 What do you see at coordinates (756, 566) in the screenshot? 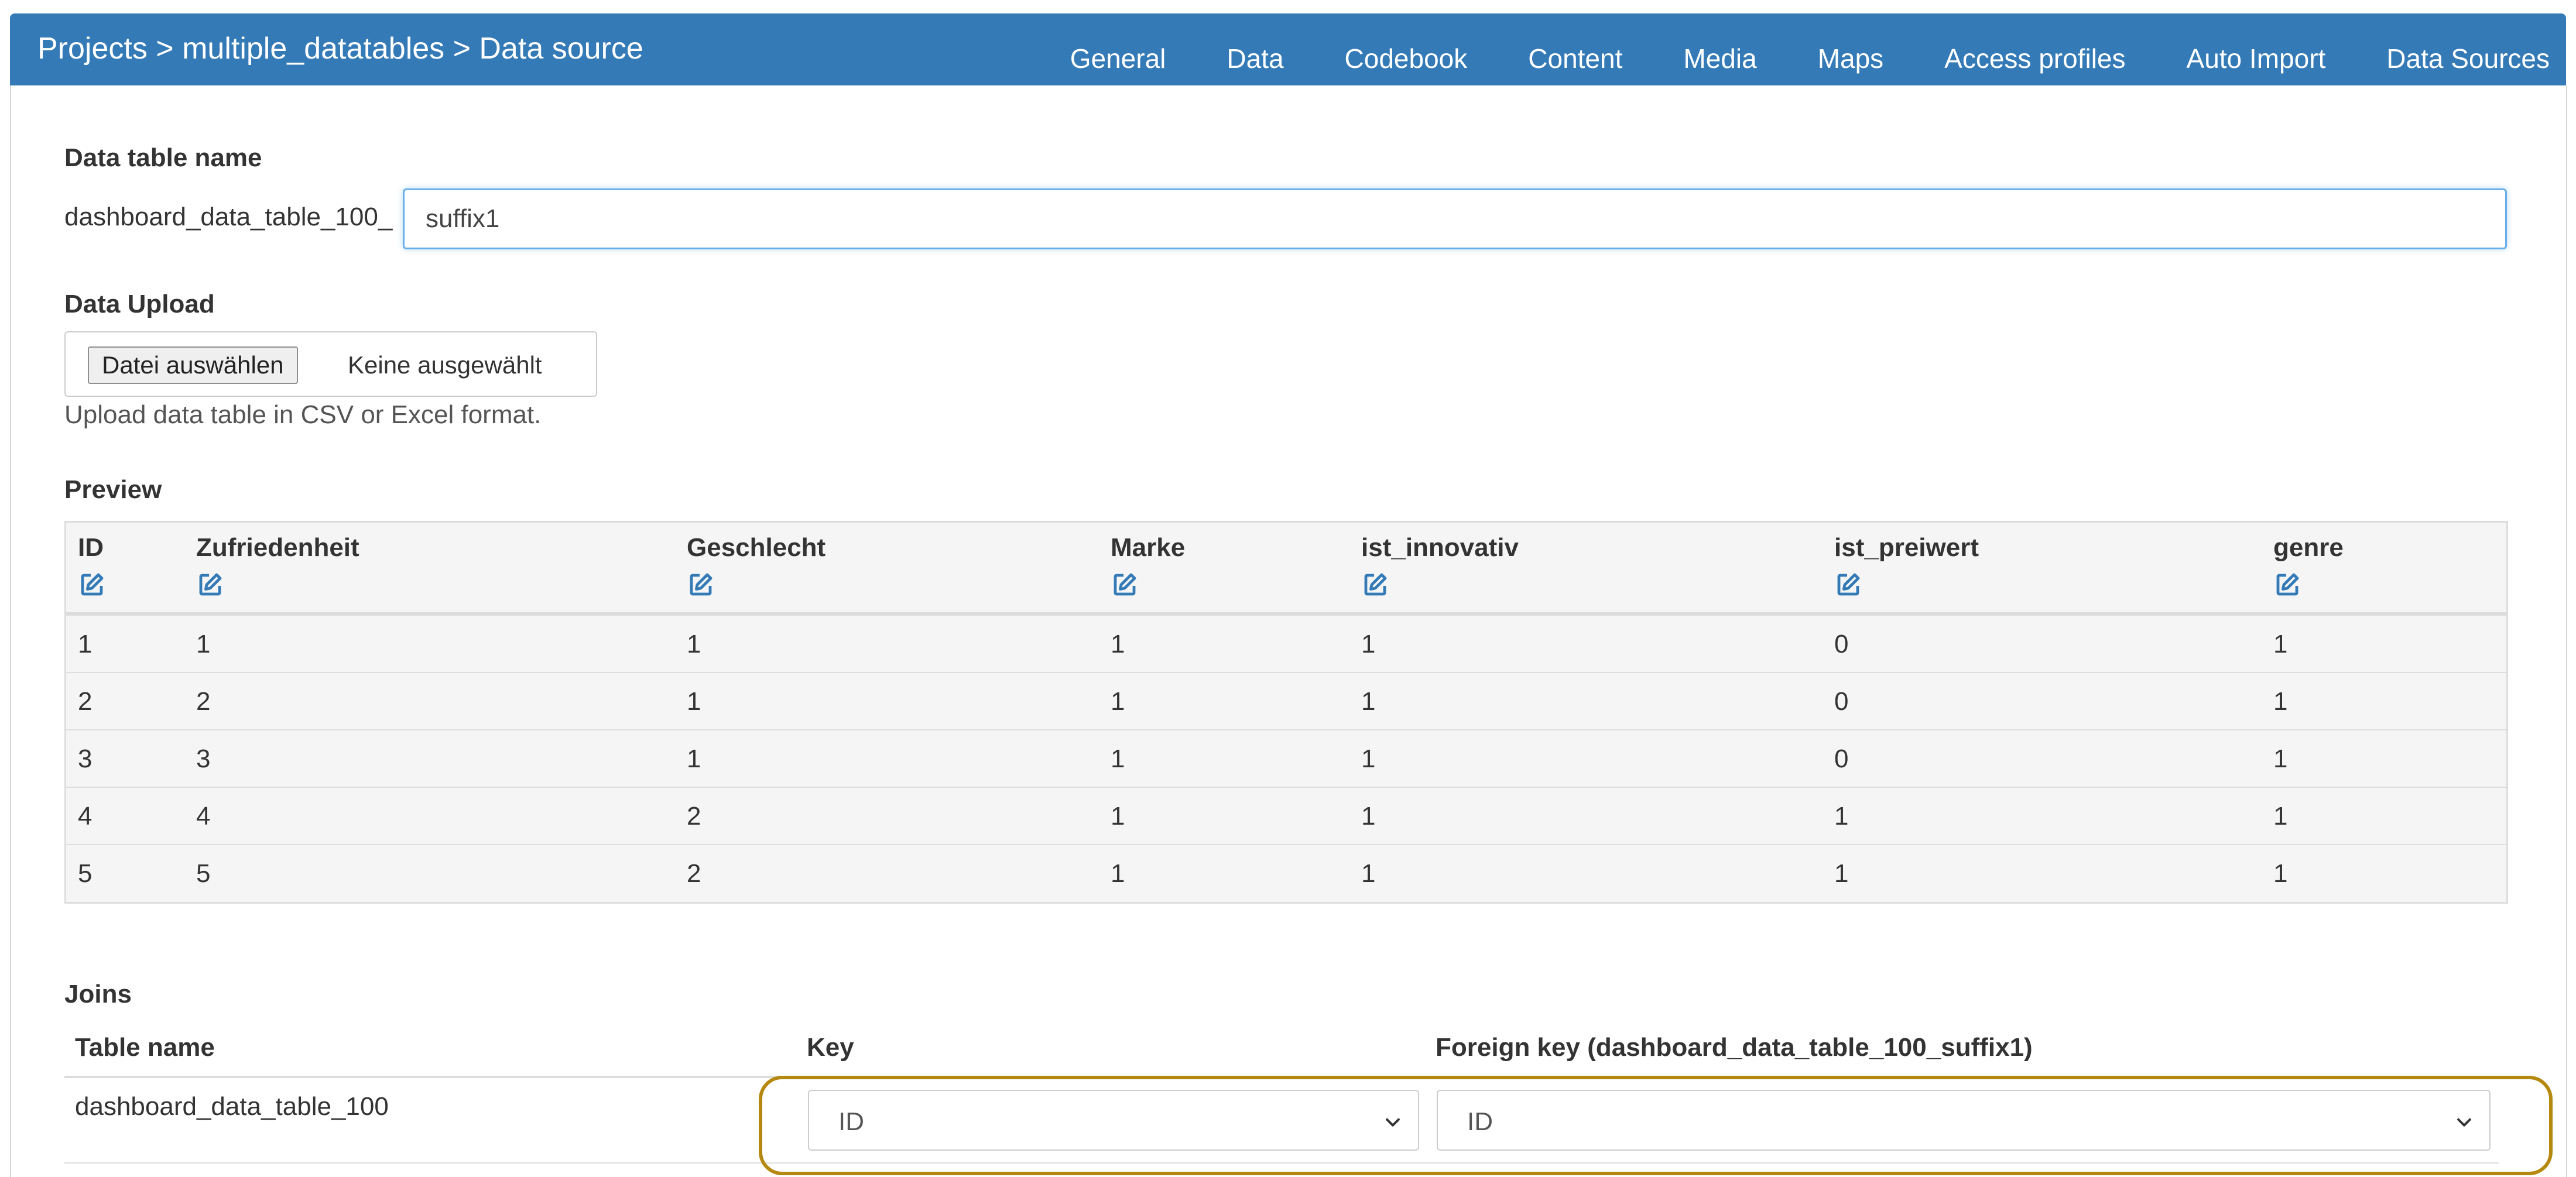
I see `column-header: Geschlecht` at bounding box center [756, 566].